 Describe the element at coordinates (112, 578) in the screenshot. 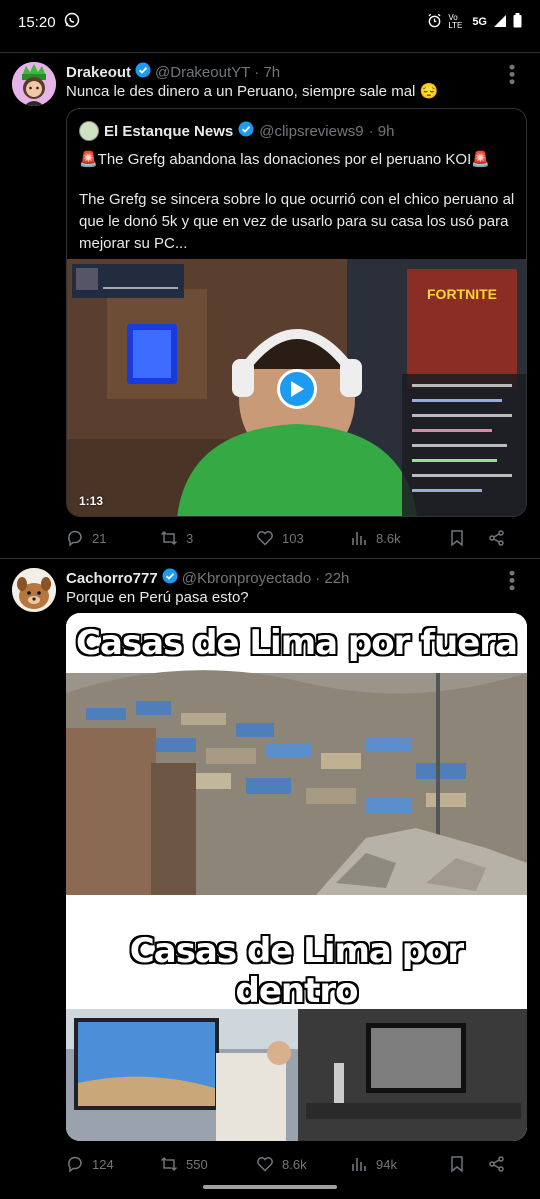

I see `author-name: Cachorro777` at that location.